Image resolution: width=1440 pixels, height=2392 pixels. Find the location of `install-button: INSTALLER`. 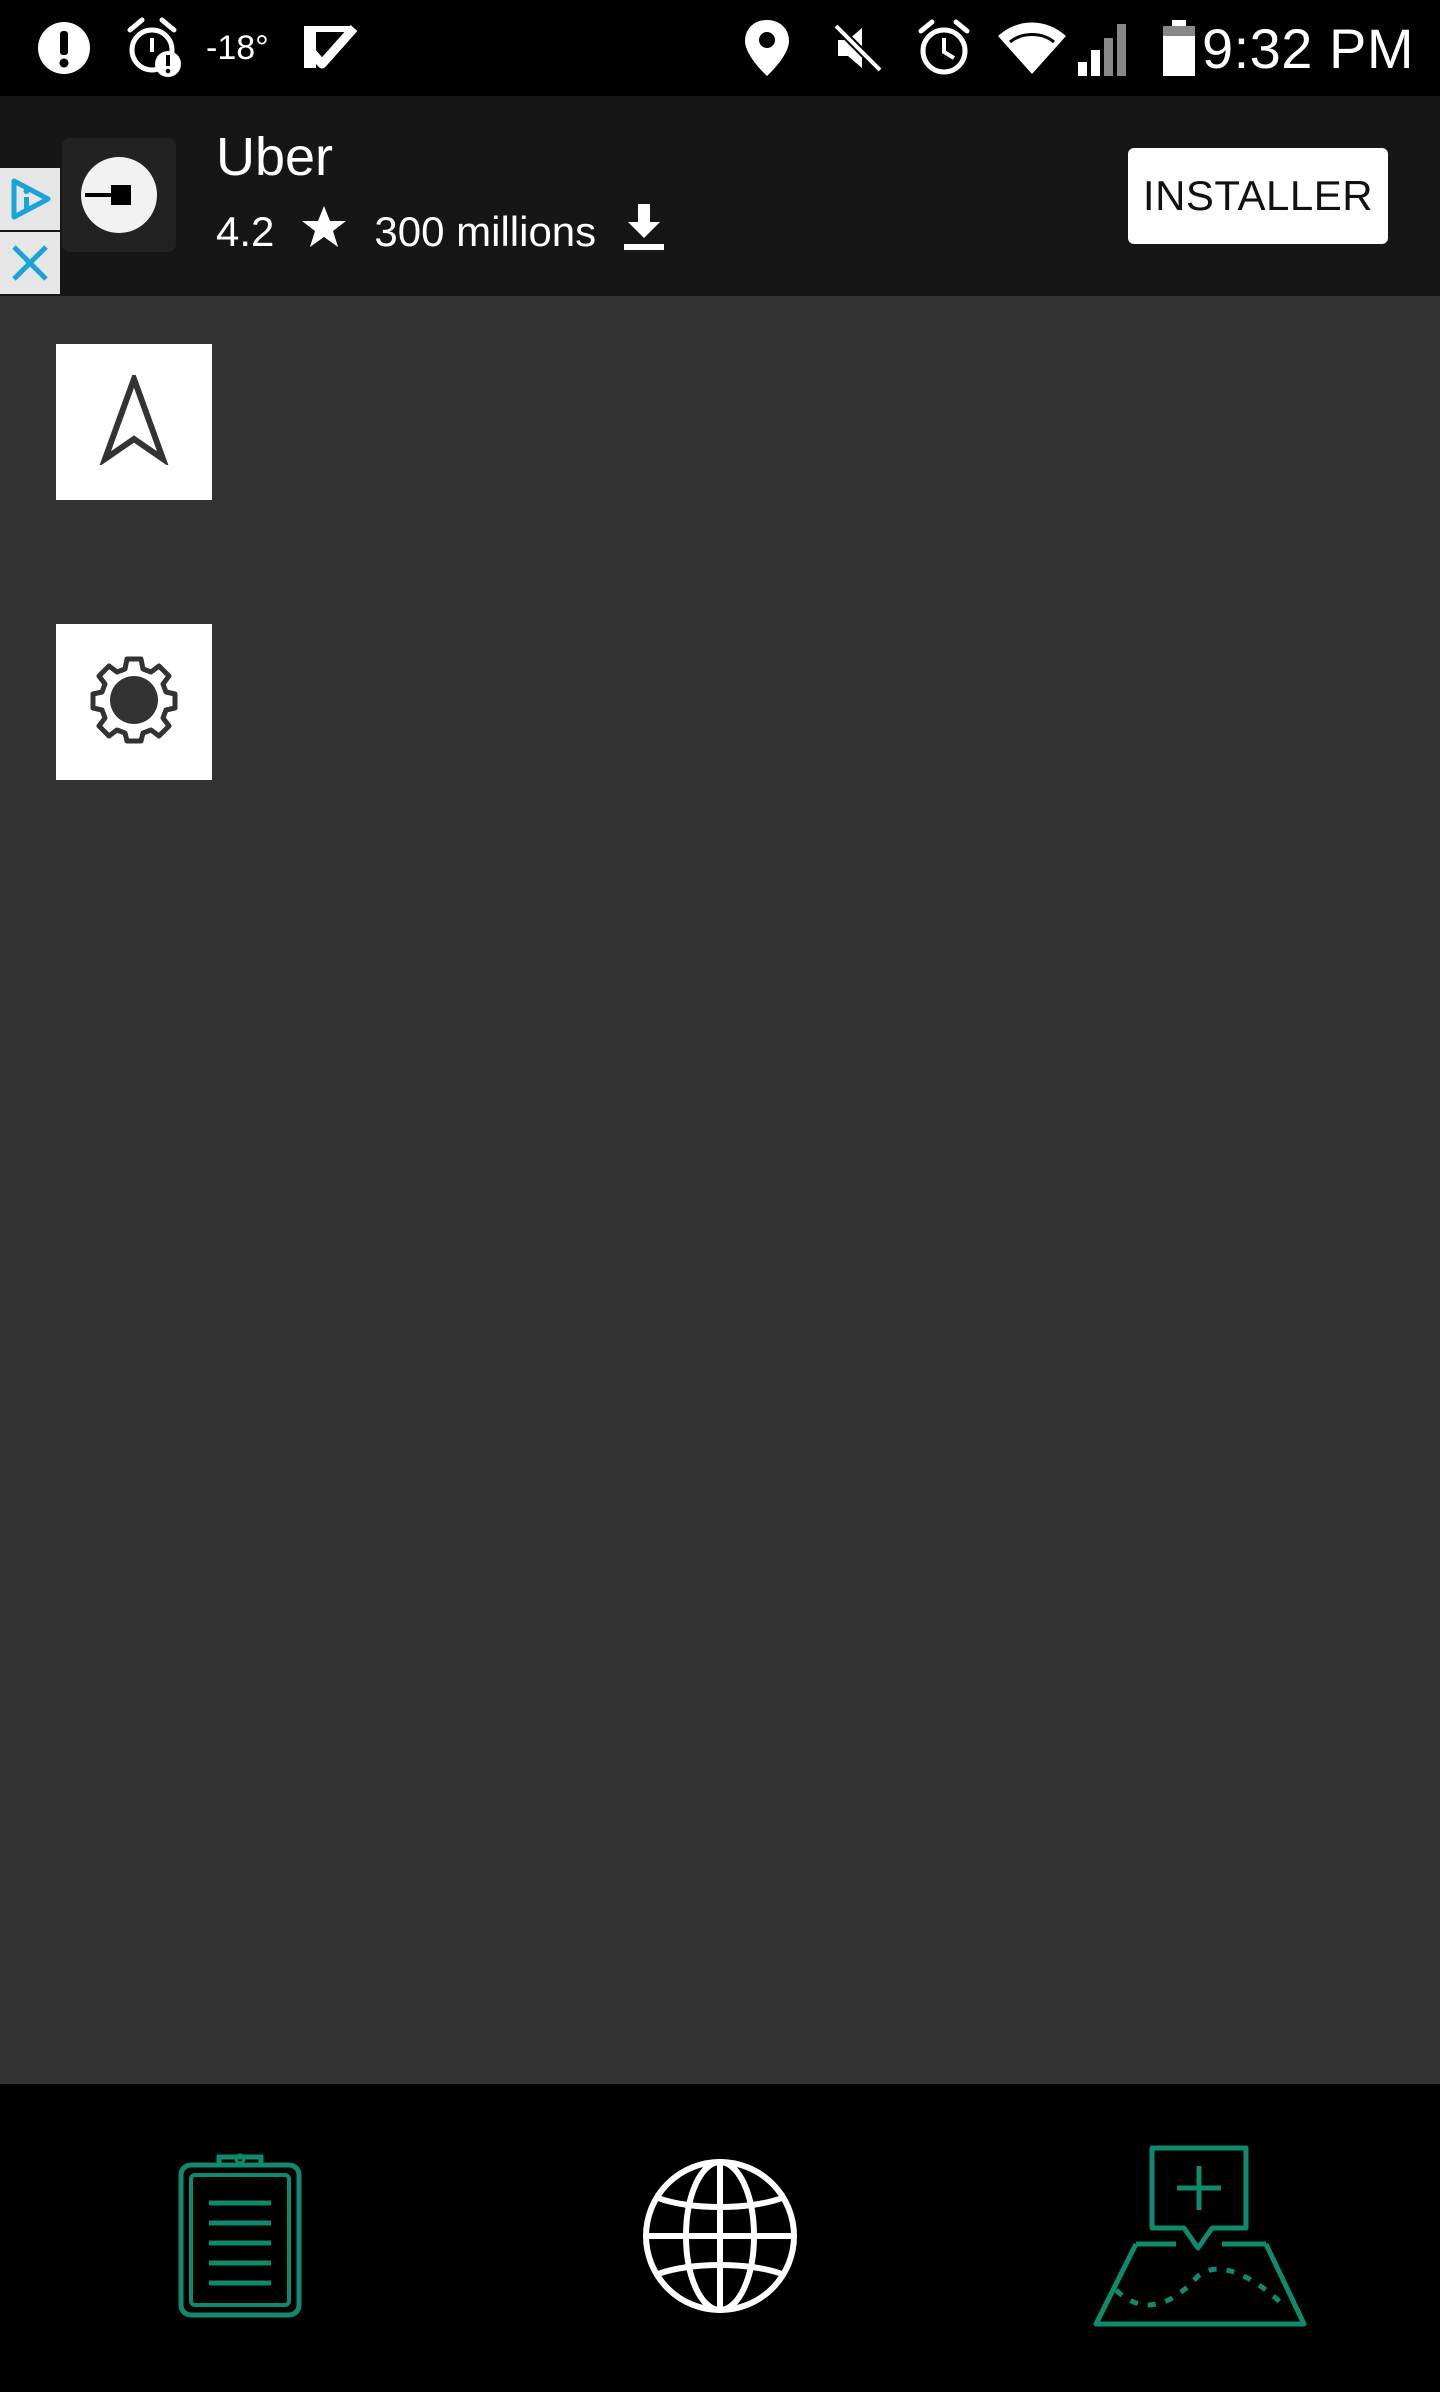

install-button: INSTALLER is located at coordinates (1258, 196).